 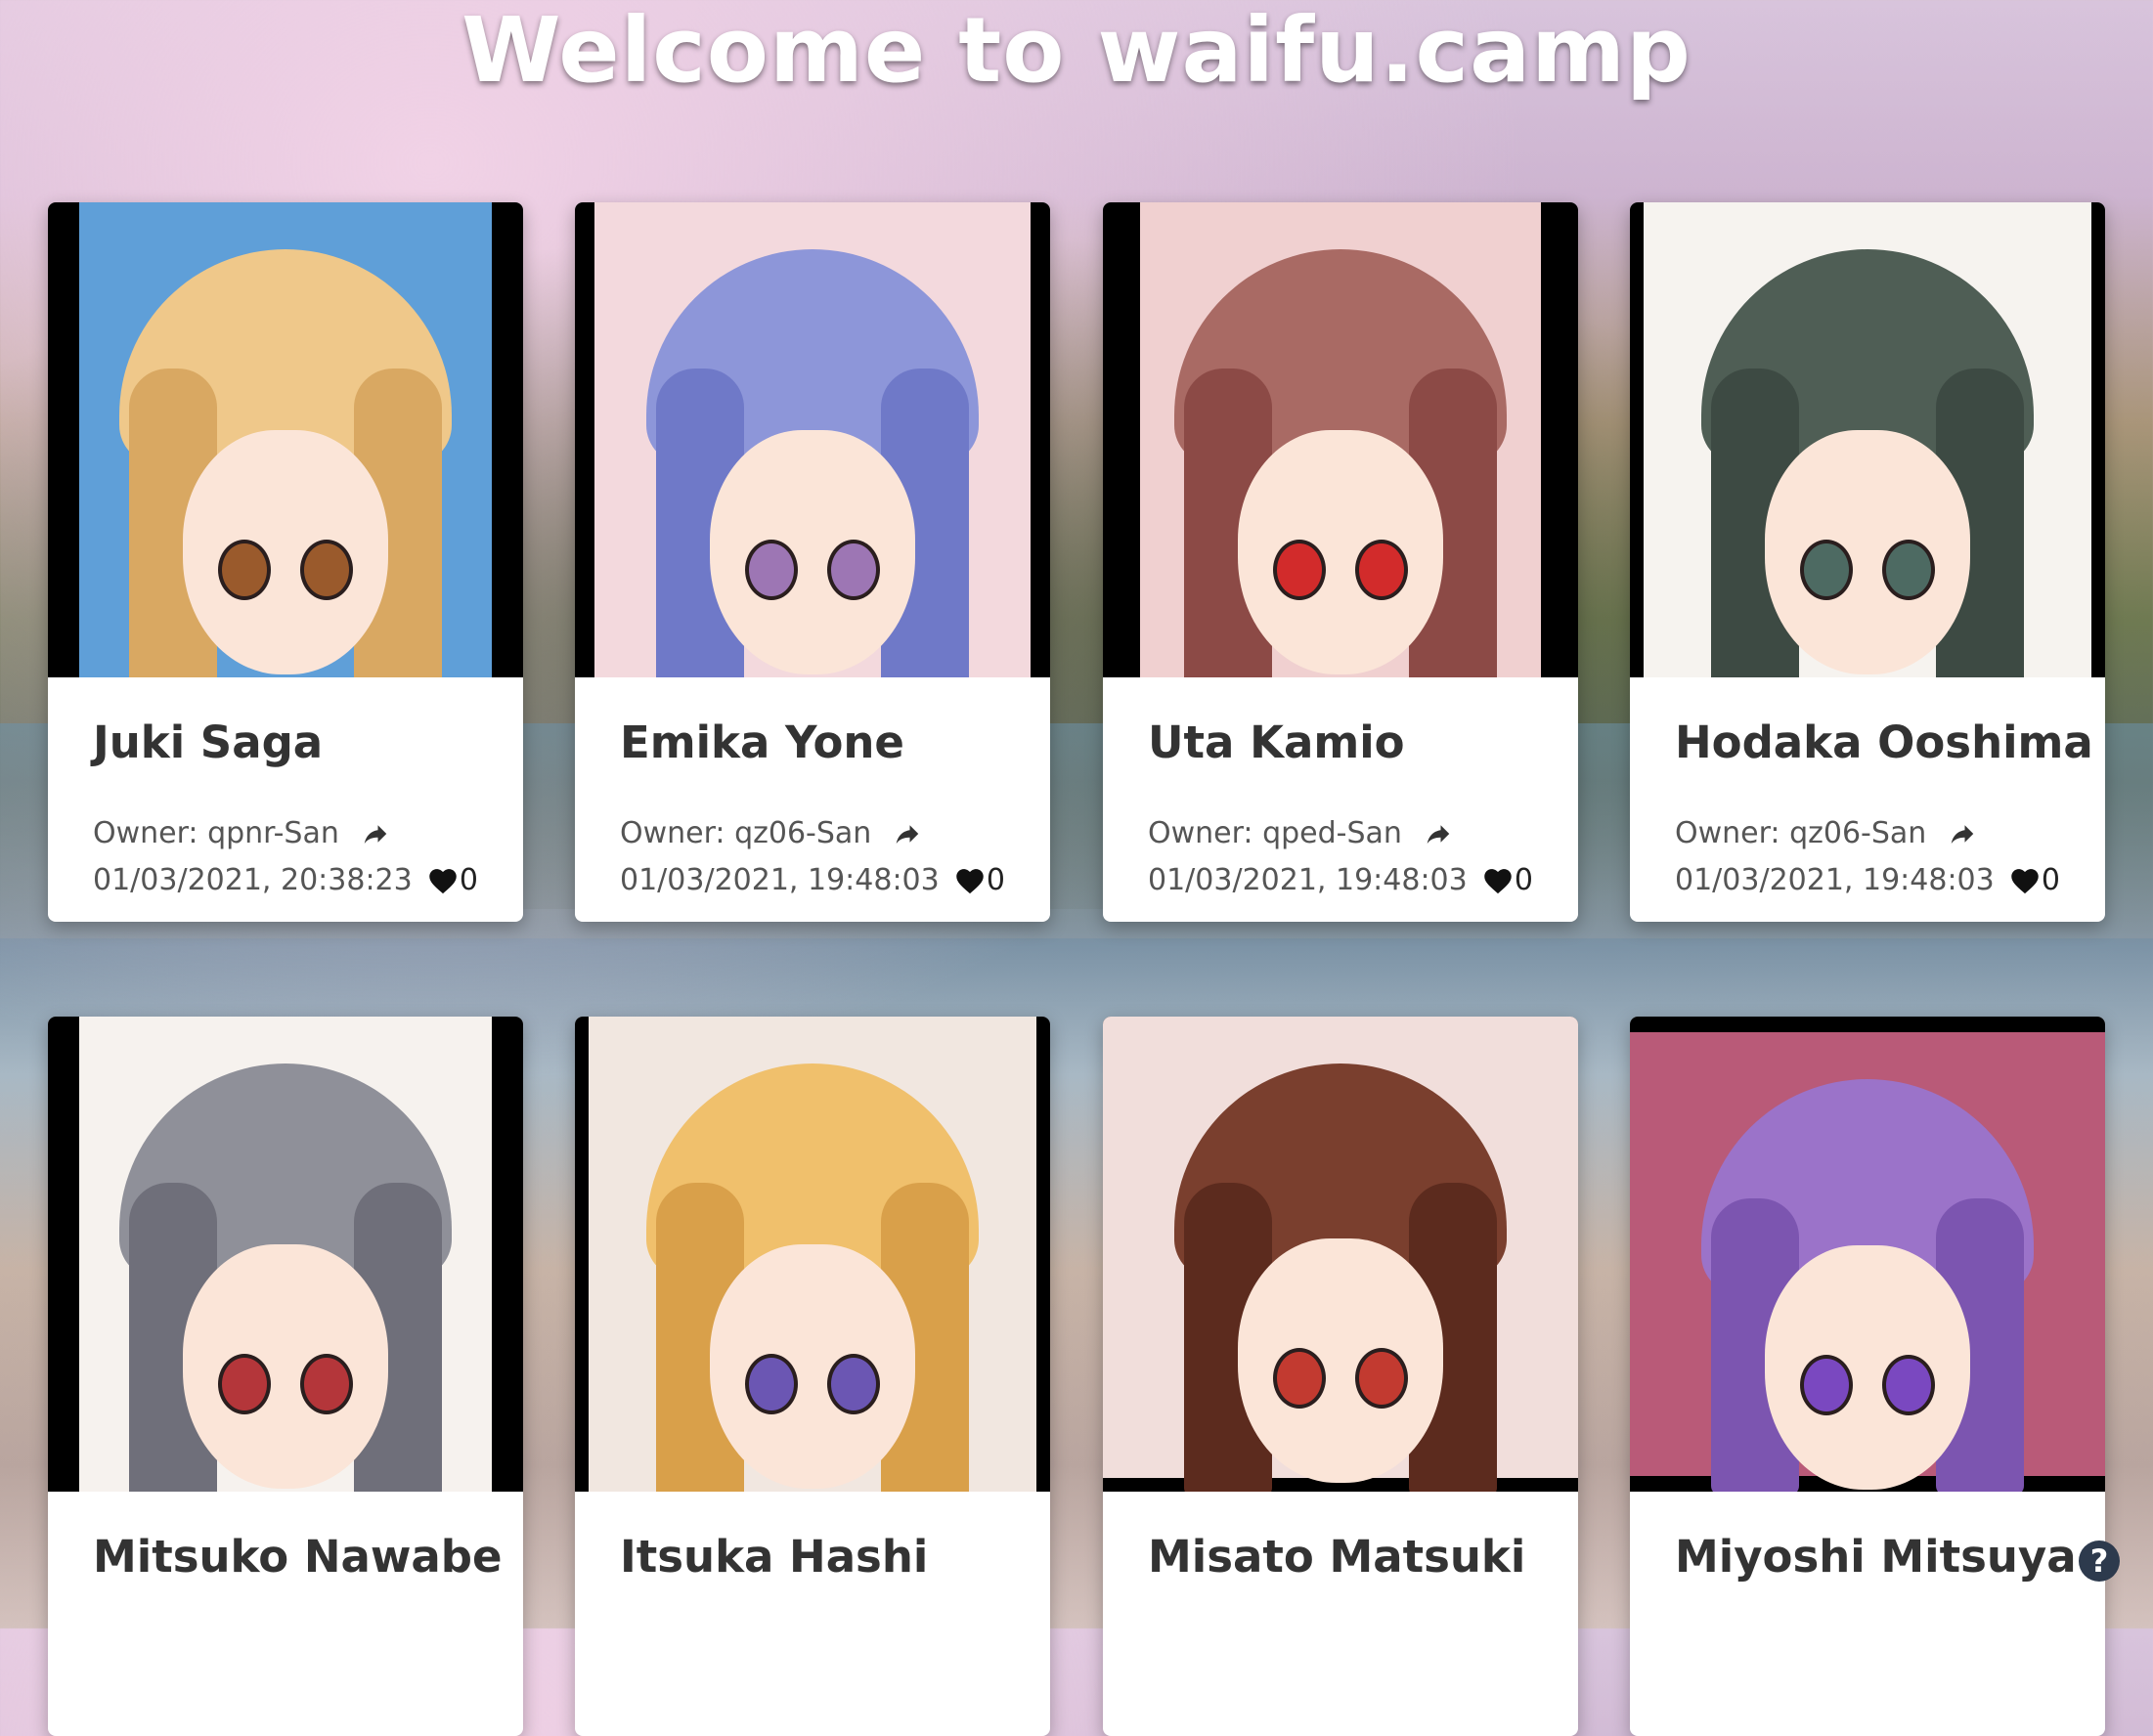 What do you see at coordinates (216, 833) in the screenshot?
I see `owner-label: Owner: qpnr-San` at bounding box center [216, 833].